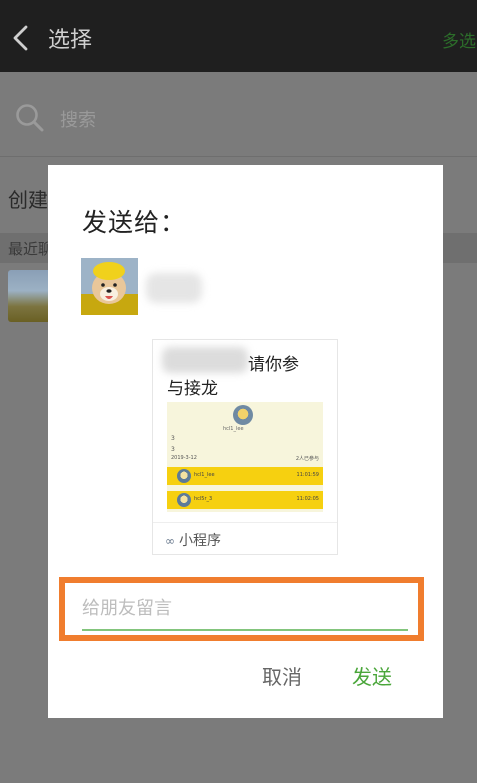  I want to click on preview-row: hcl5r_3 11:02:05, so click(245, 500).